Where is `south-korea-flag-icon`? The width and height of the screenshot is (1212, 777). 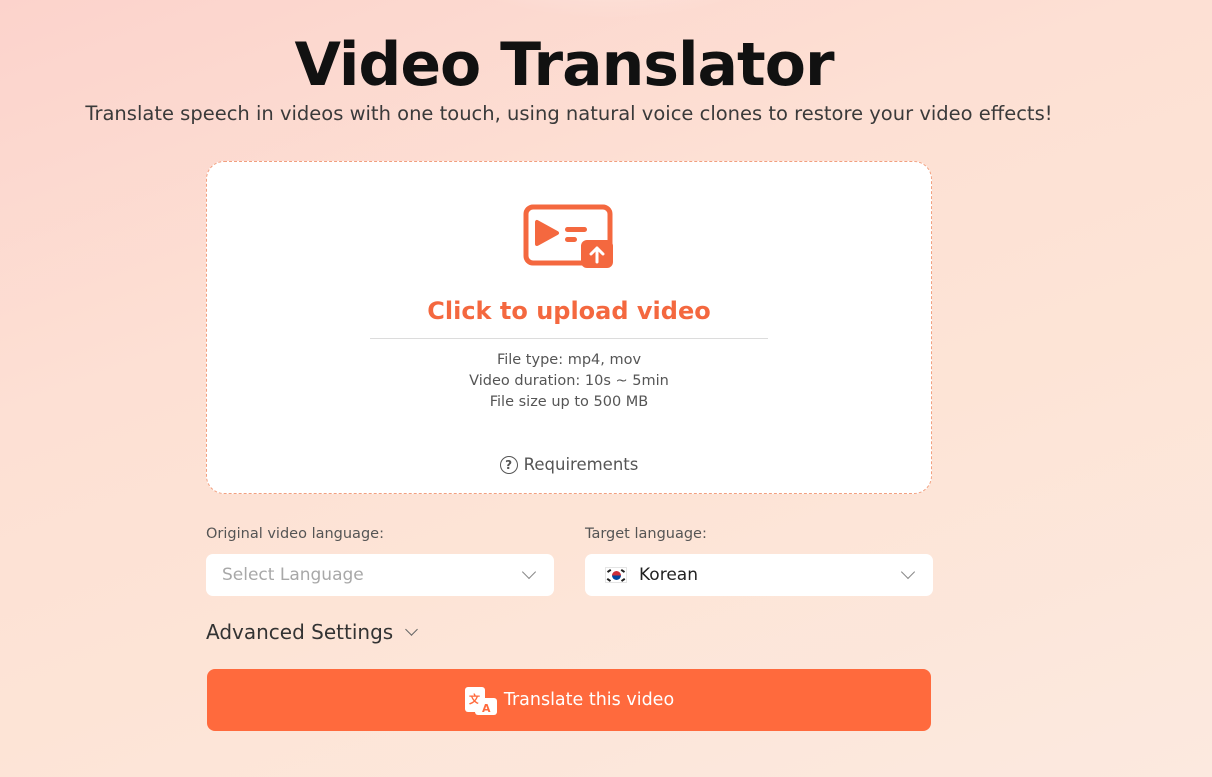 south-korea-flag-icon is located at coordinates (616, 575).